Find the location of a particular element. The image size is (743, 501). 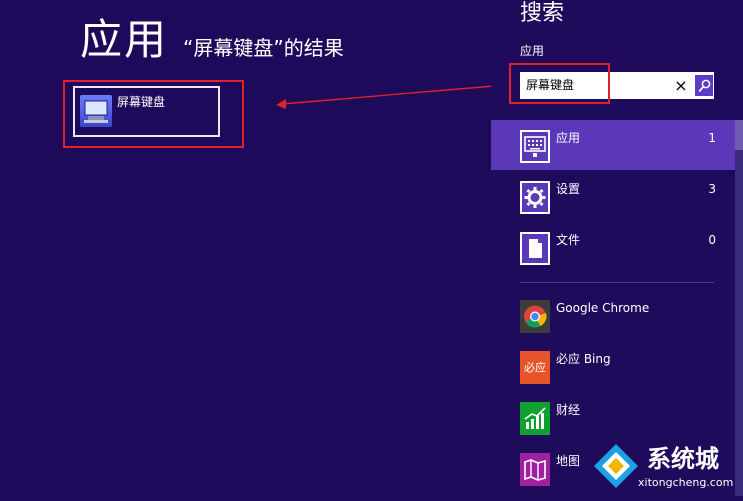

results-subtitle: “屏幕键盘”的结果 is located at coordinates (263, 48).